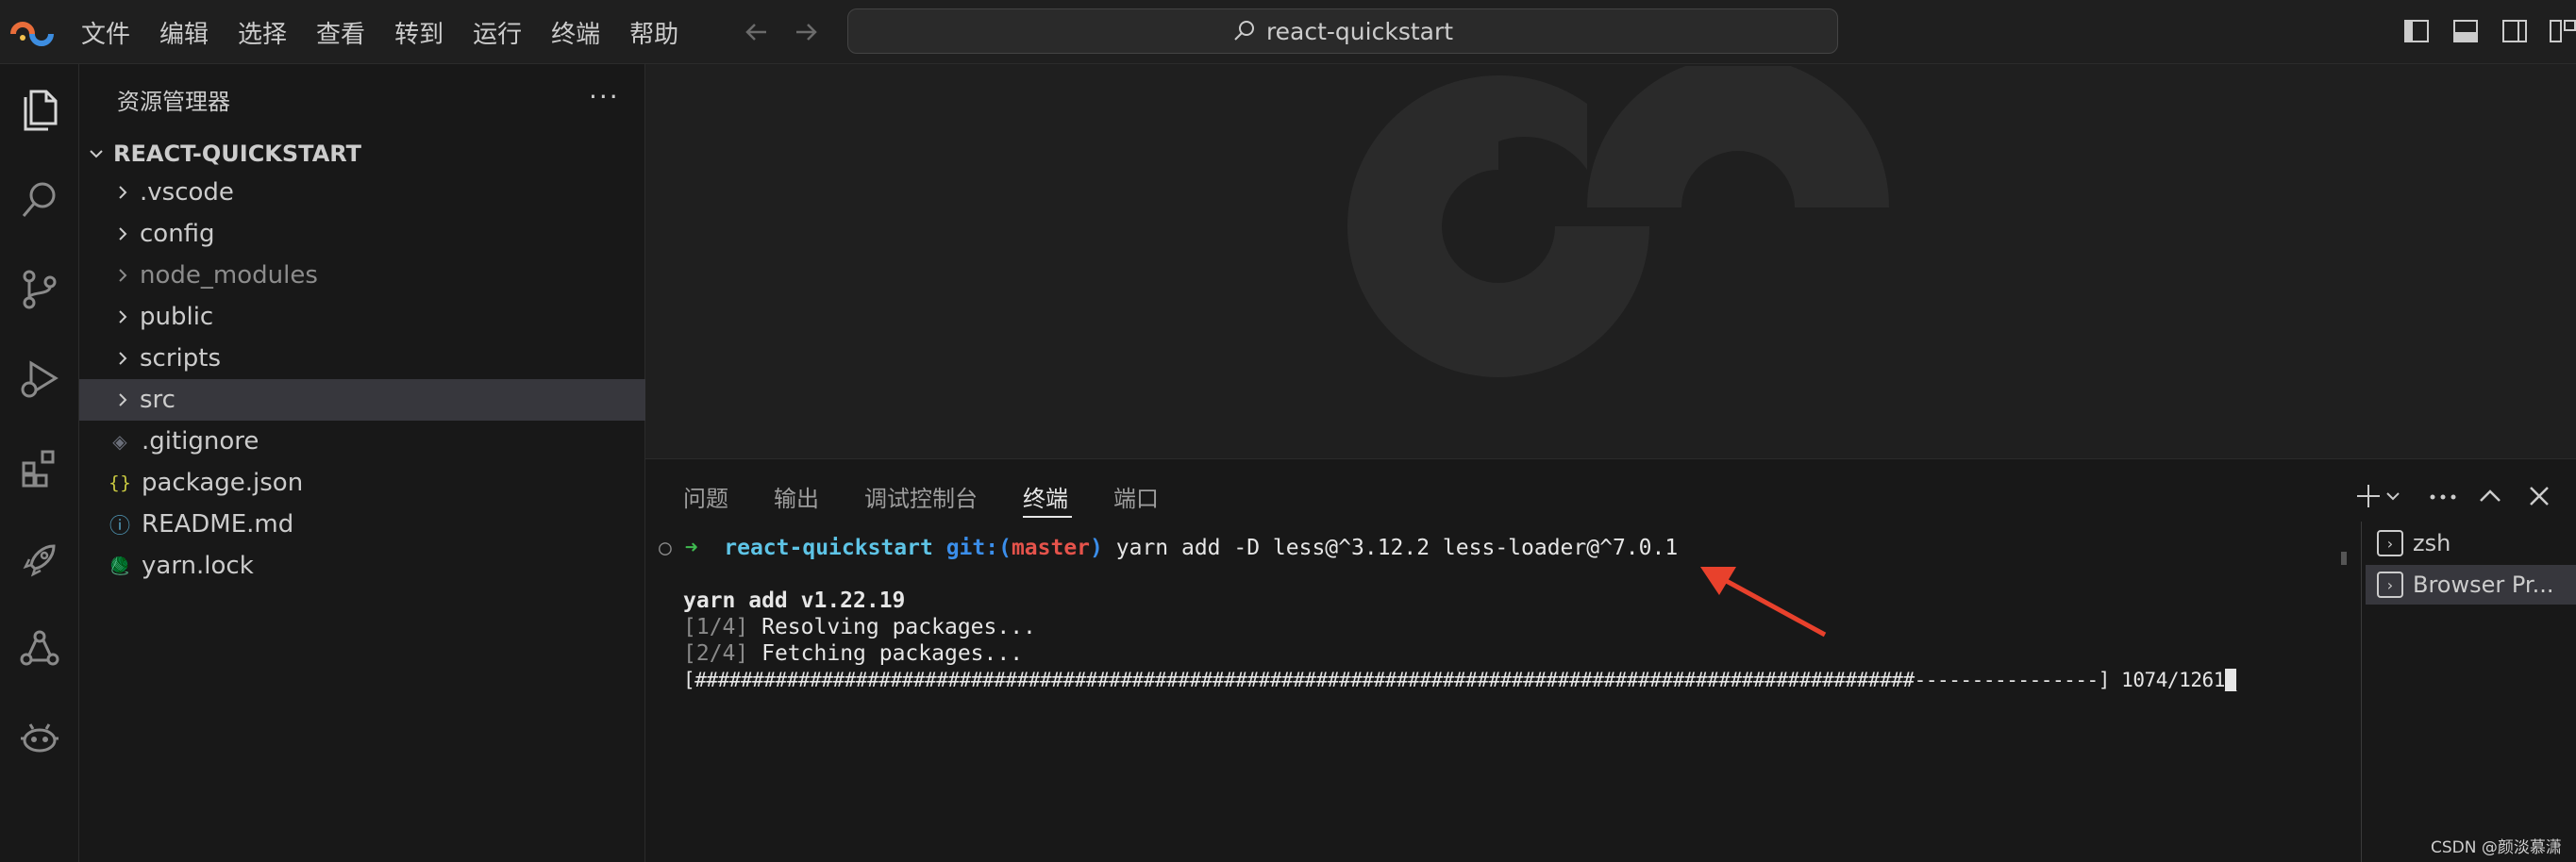 Image resolution: width=2576 pixels, height=862 pixels. I want to click on command-center-search: react-quickstart, so click(1342, 31).